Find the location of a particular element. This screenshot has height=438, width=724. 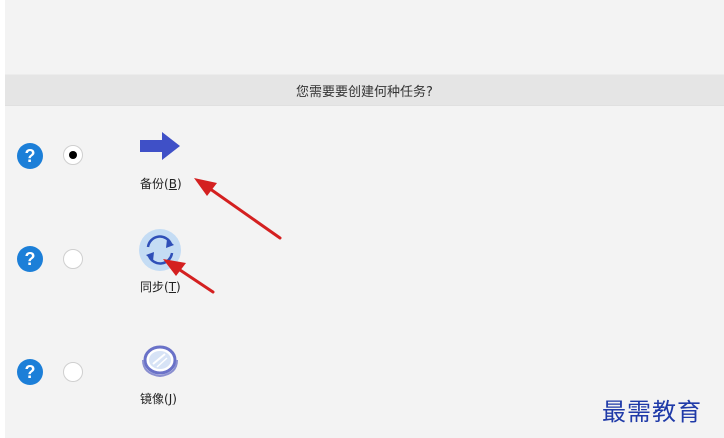

backup-arrow-icon is located at coordinates (160, 146).